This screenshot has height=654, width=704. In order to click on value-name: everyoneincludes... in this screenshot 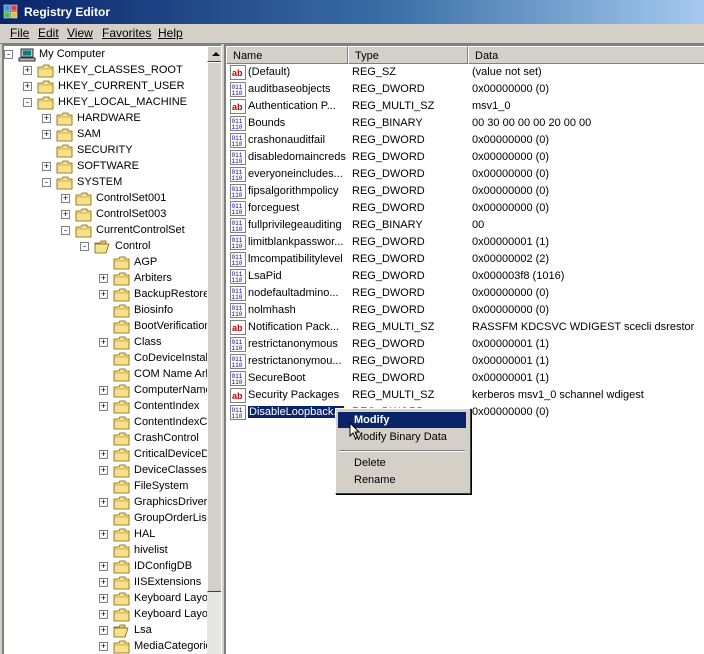, I will do `click(295, 174)`.